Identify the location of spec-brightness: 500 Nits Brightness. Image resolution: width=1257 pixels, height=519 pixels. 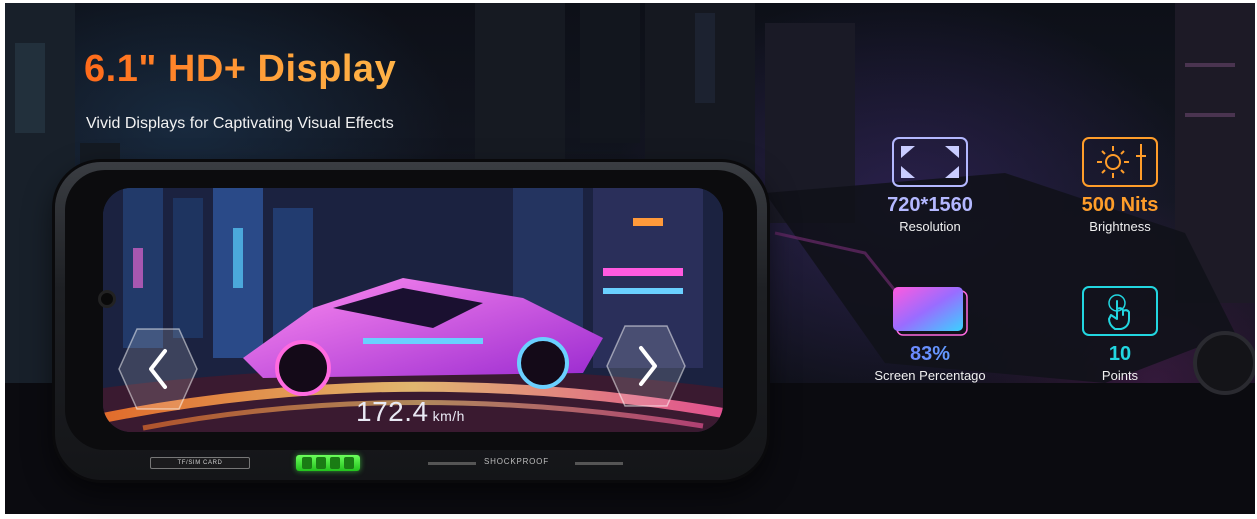
(1120, 185).